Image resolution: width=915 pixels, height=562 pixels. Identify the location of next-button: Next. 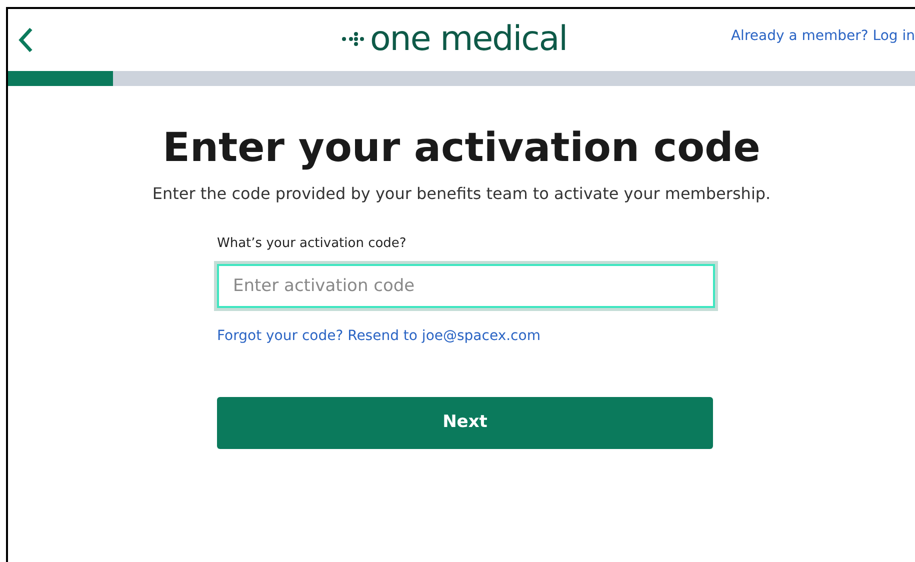
(465, 422).